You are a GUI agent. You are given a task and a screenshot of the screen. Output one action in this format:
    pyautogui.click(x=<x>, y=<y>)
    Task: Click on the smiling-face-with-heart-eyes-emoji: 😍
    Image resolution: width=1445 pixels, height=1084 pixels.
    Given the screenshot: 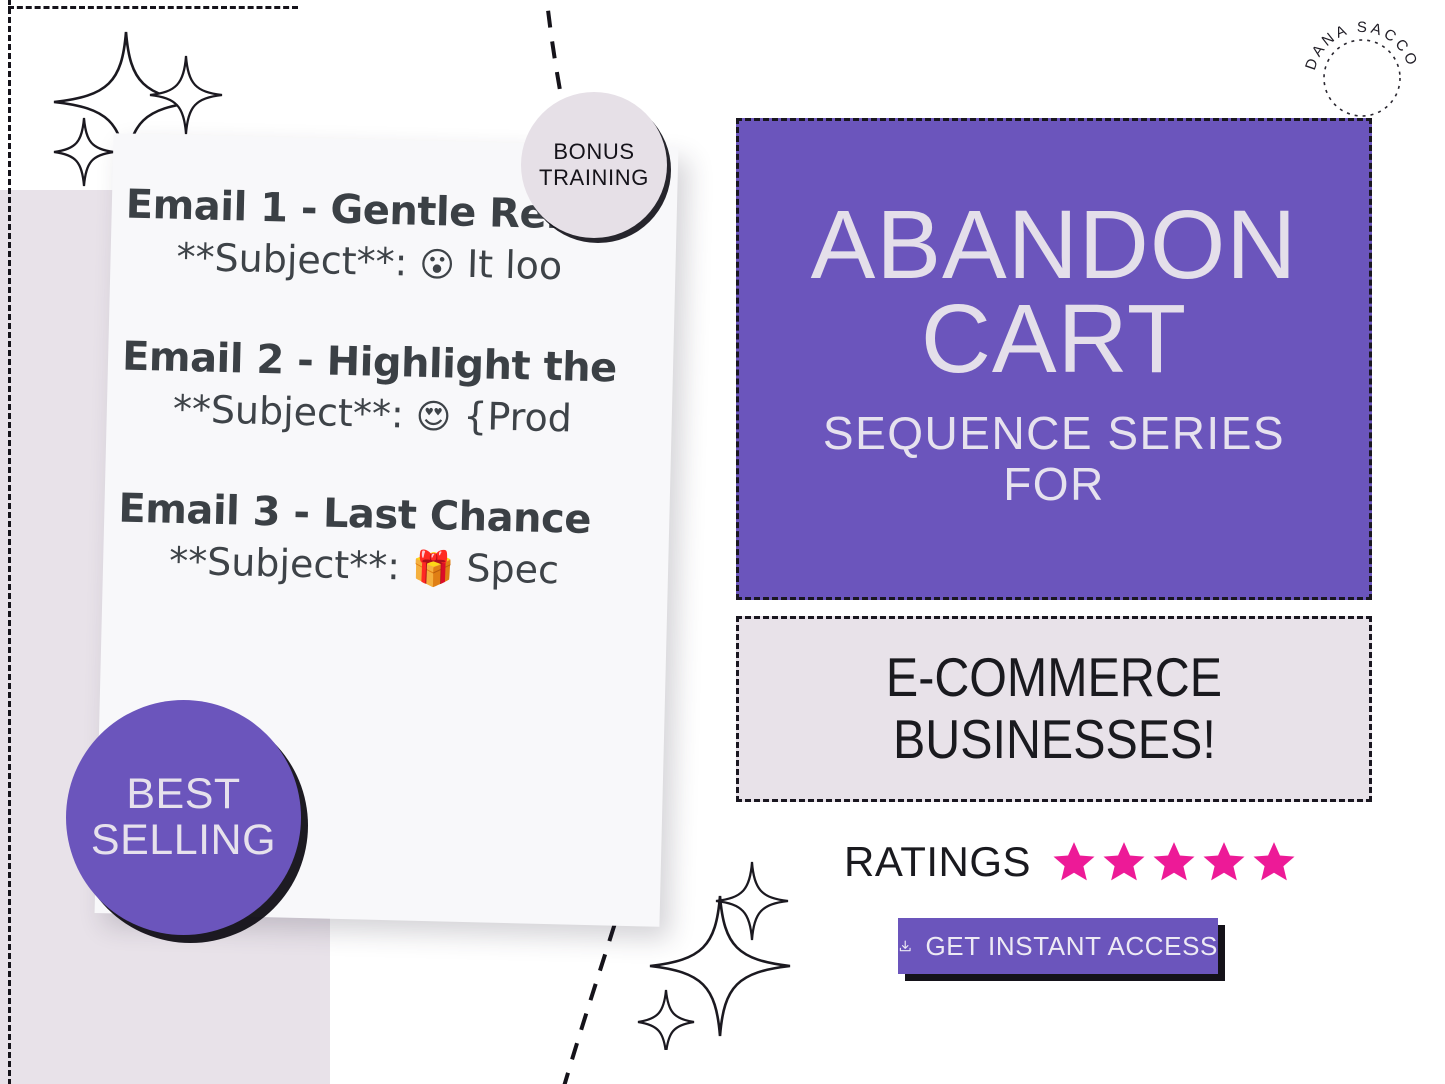 What is the action you would take?
    pyautogui.click(x=433, y=417)
    